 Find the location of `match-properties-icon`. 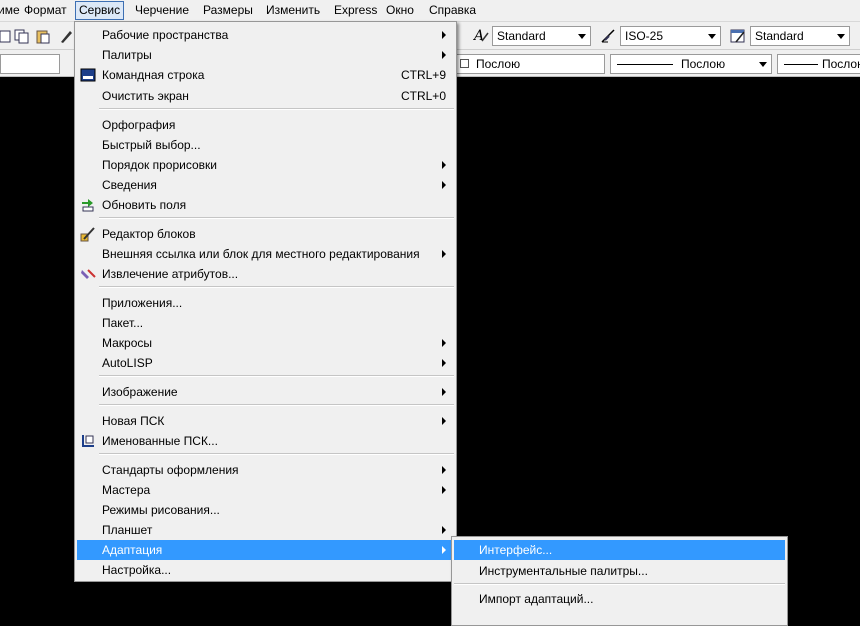

match-properties-icon is located at coordinates (66, 36).